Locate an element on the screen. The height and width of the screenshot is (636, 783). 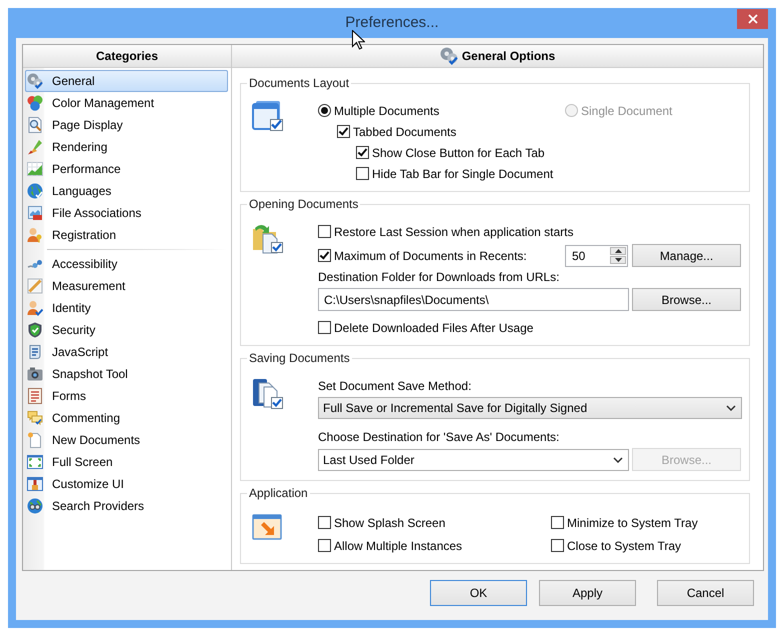
sidebar-item: Rendering is located at coordinates (126, 147).